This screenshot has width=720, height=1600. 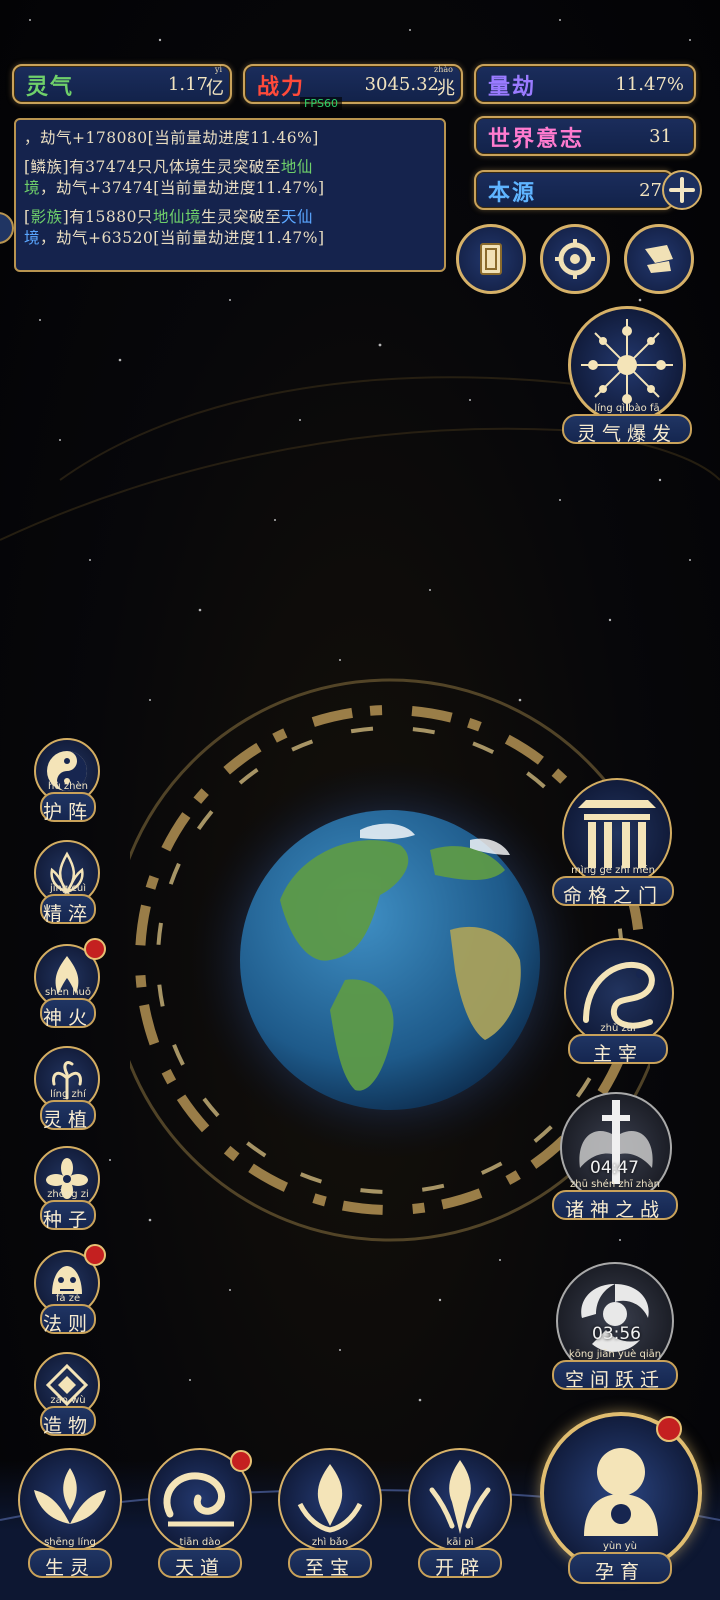 I want to click on gear-icon, so click(x=575, y=259).